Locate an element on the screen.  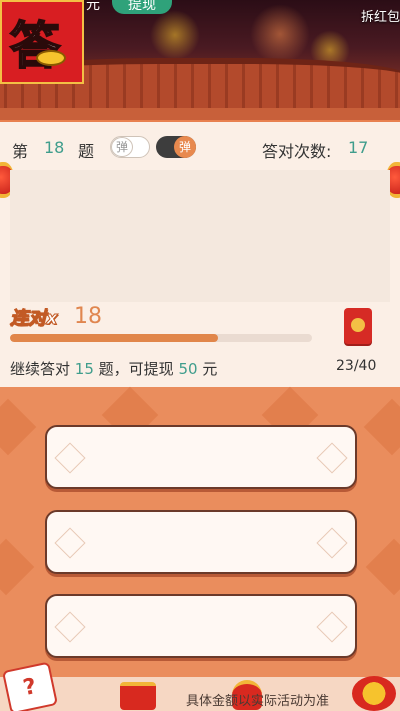
streak-progress-fill is located at coordinates (114, 338).